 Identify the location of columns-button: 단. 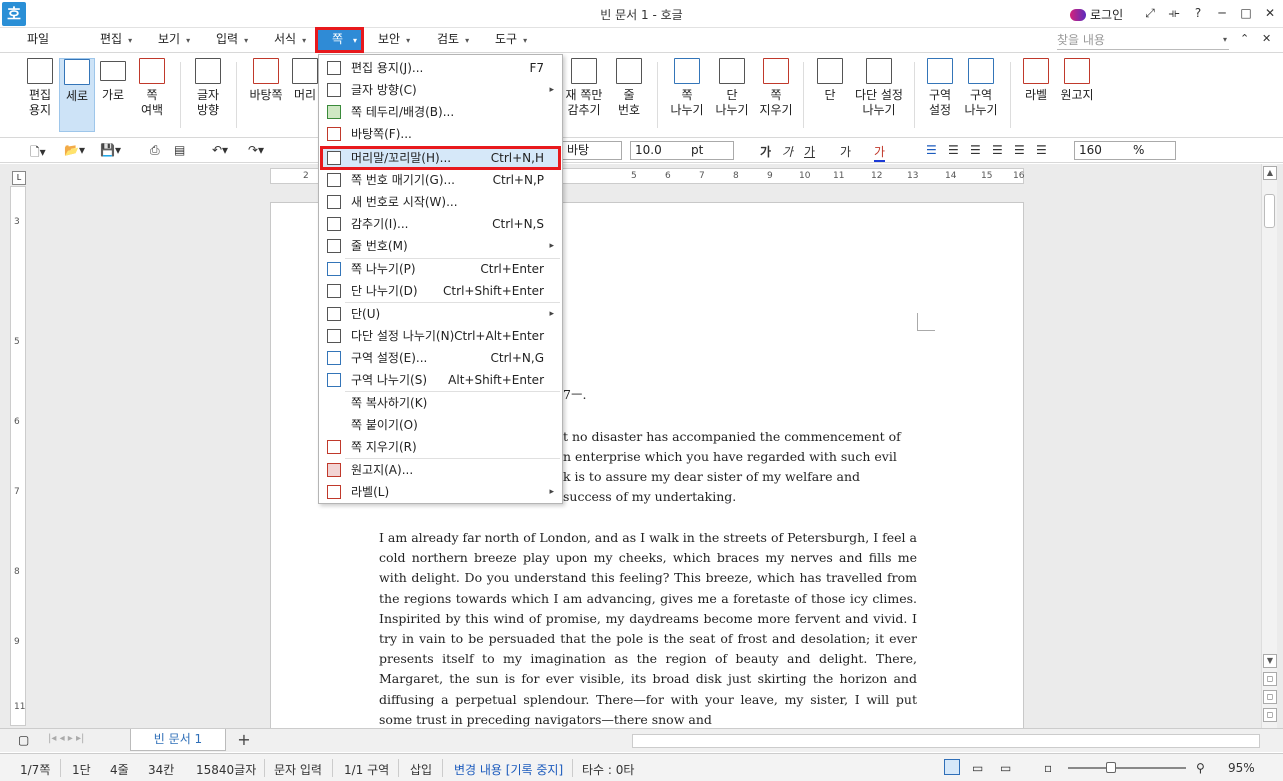
(830, 80).